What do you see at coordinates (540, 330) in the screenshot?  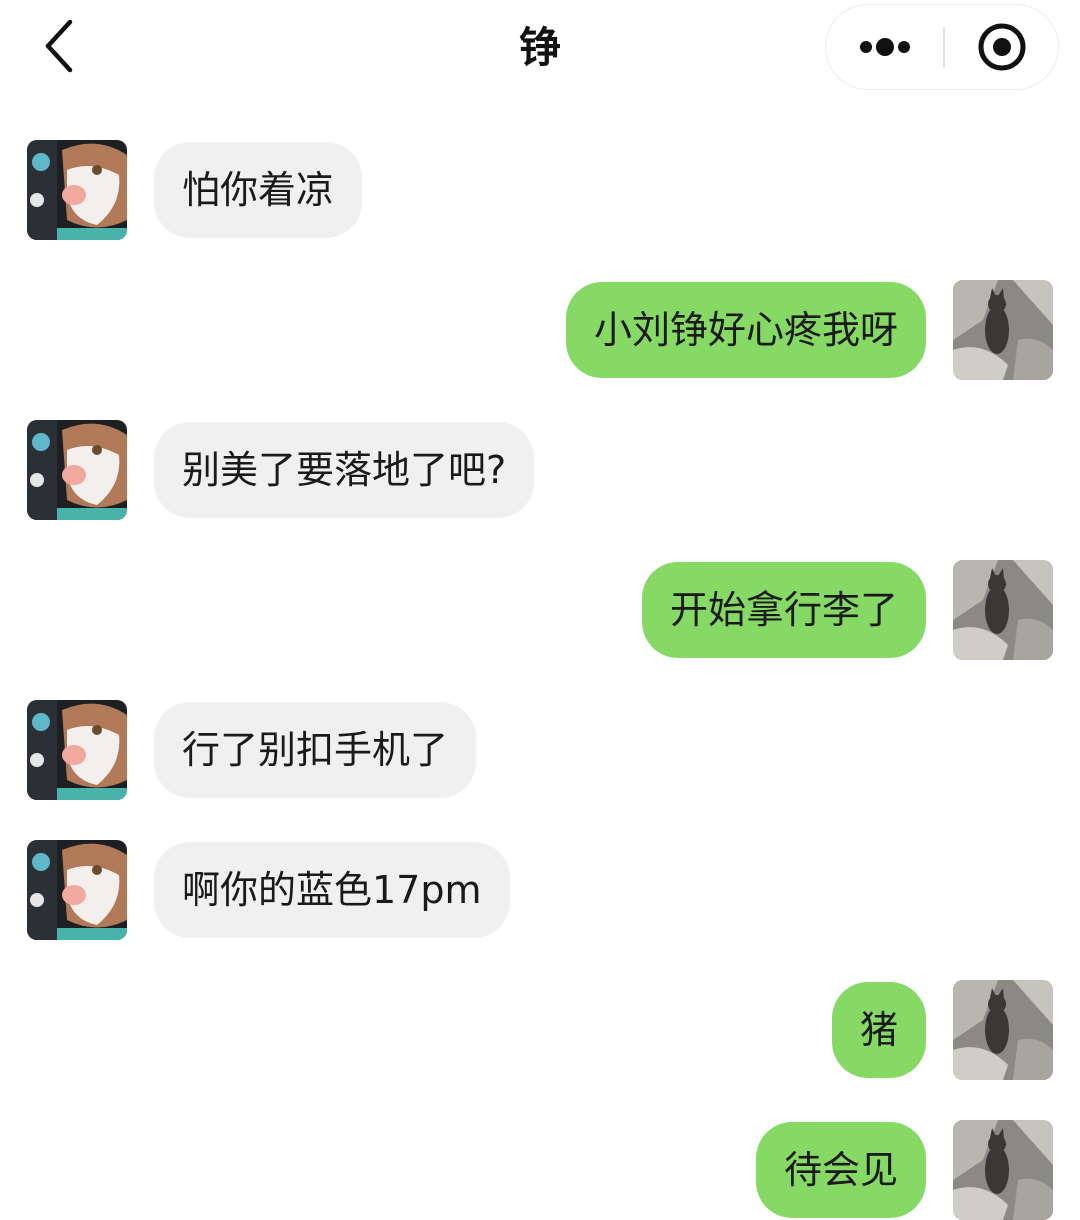 I see `message-row: 小刘铮好心疼我呀` at bounding box center [540, 330].